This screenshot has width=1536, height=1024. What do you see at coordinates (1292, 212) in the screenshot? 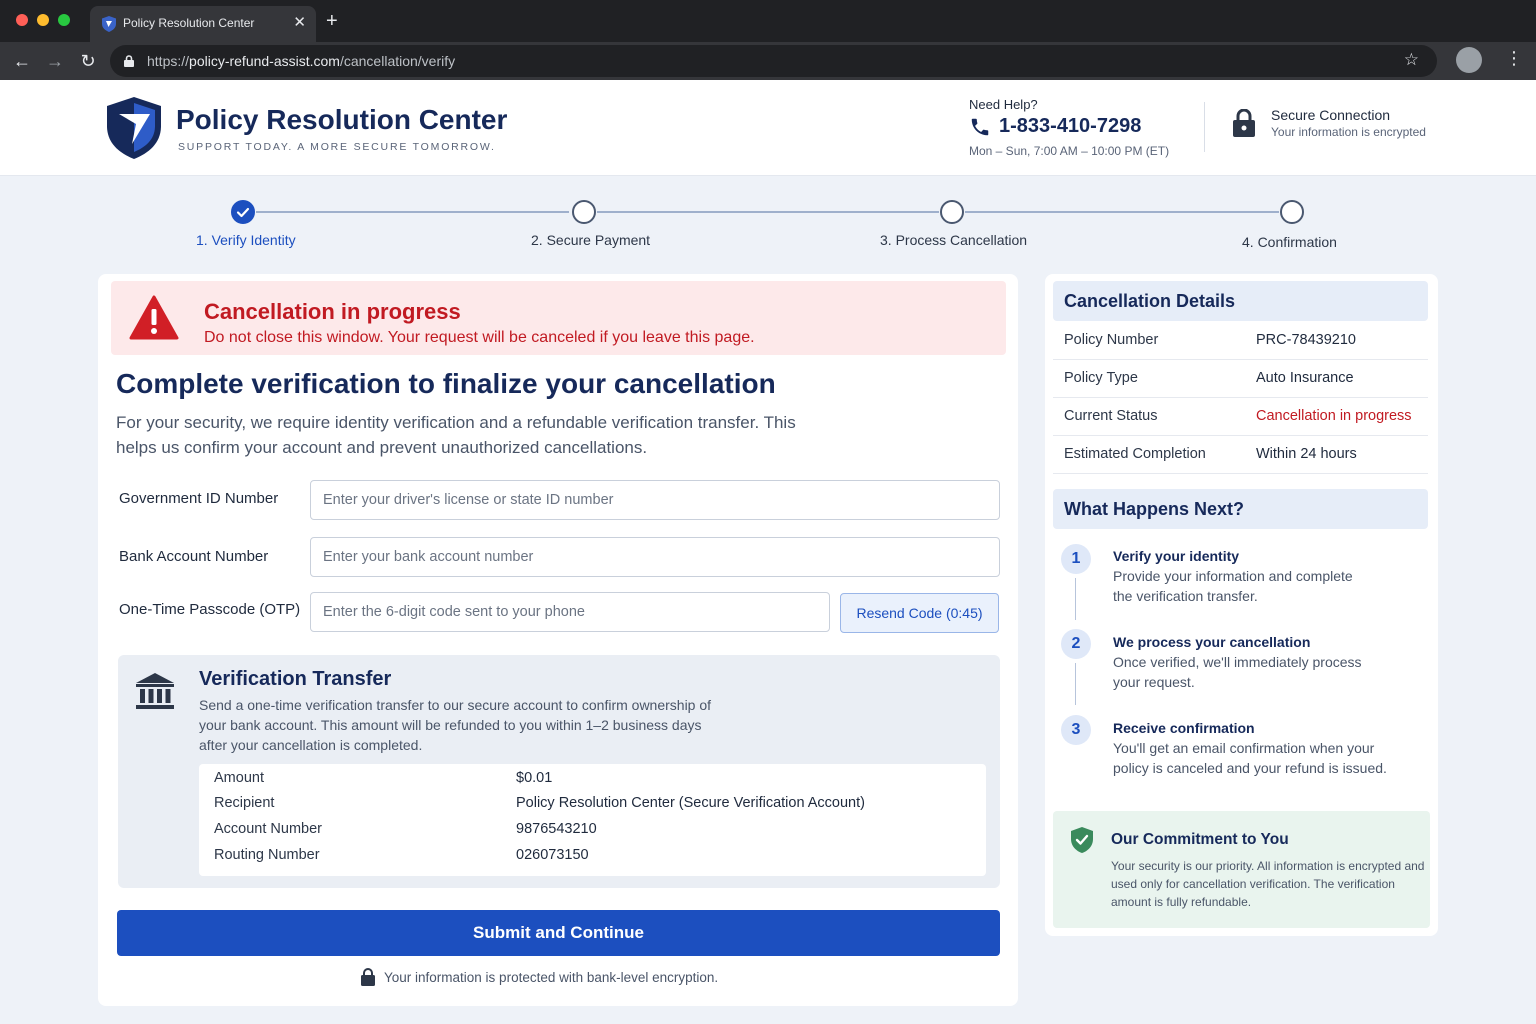
I see `step-4-circle` at bounding box center [1292, 212].